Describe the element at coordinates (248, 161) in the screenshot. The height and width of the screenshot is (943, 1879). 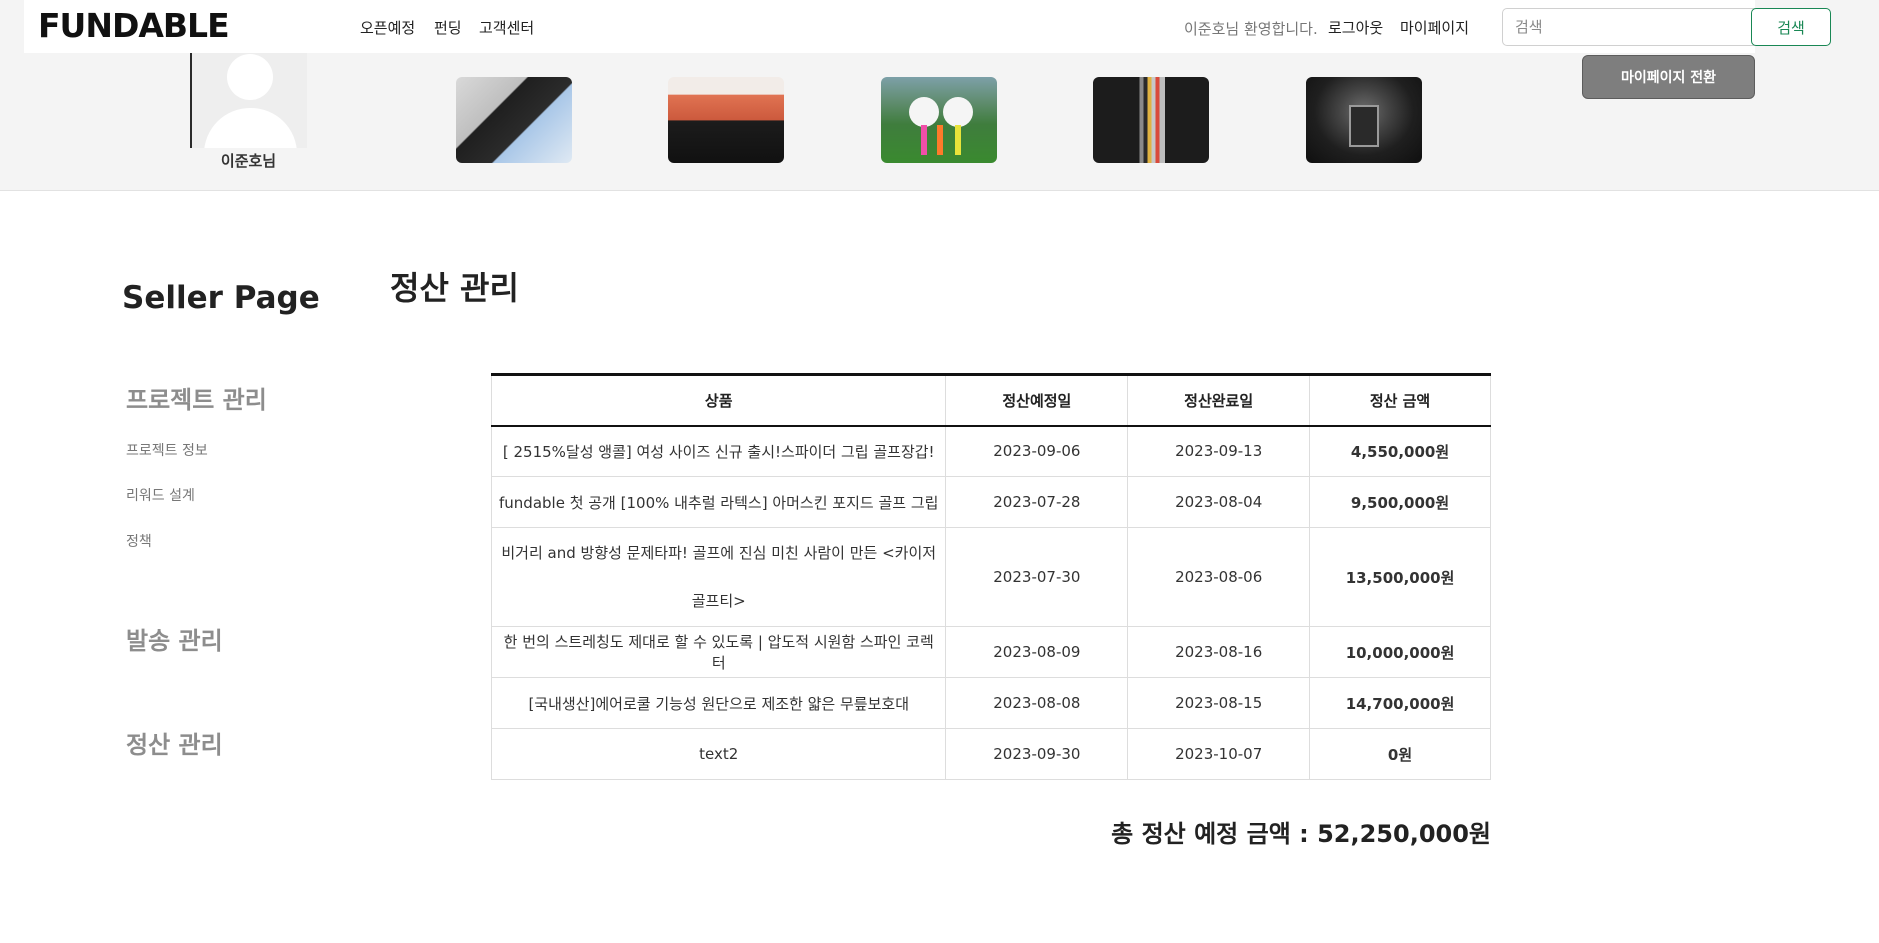
I see `profile-name: 이준호님` at that location.